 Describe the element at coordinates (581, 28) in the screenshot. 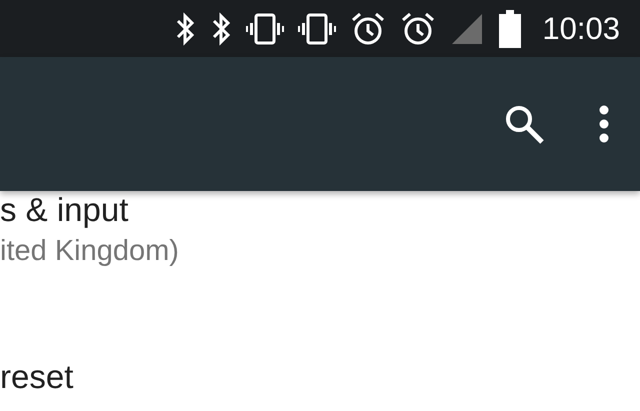

I see `clock-time: 10:03` at that location.